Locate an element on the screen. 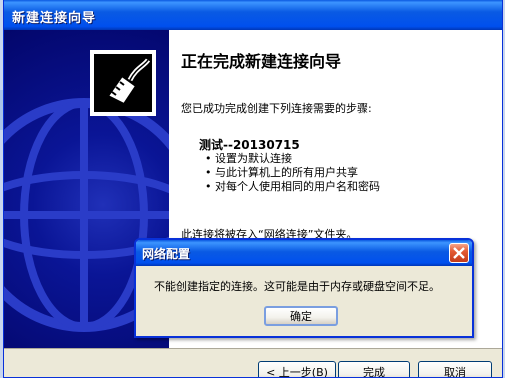 This screenshot has height=378, width=505. back-button: < 上一步(B) is located at coordinates (297, 369).